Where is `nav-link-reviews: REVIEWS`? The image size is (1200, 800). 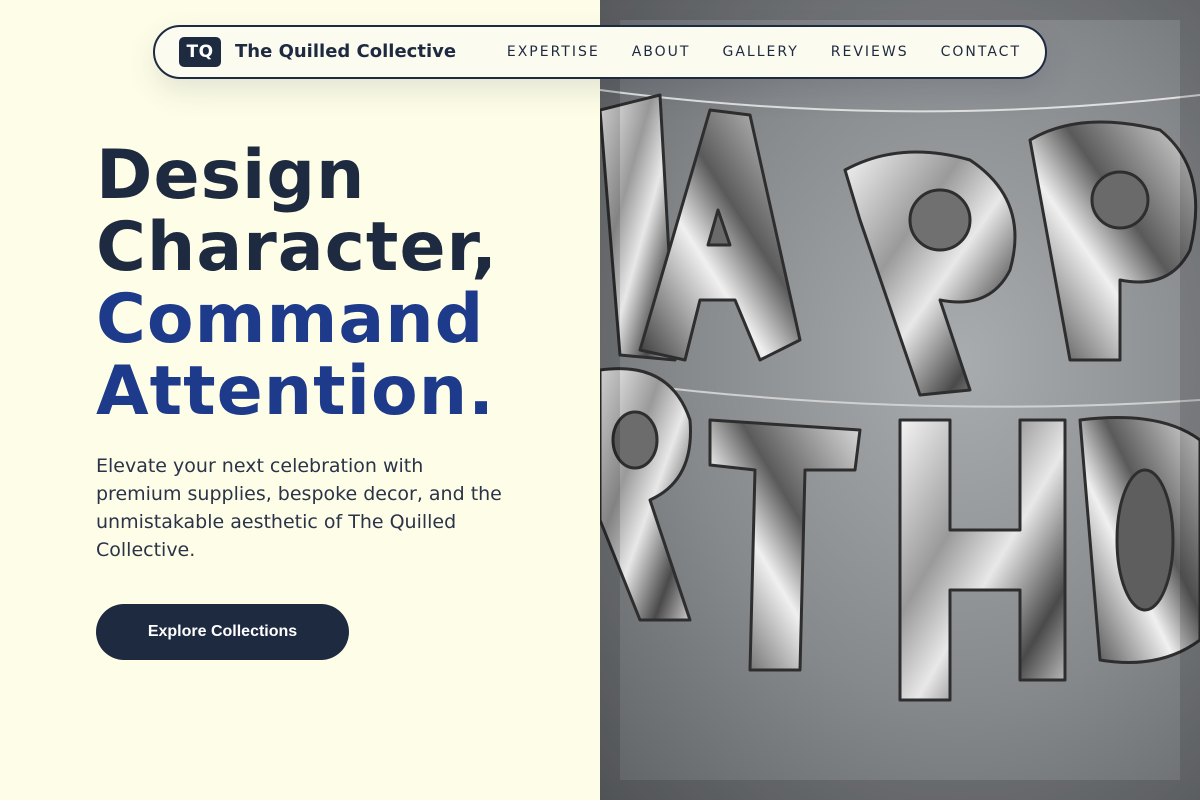 nav-link-reviews: REVIEWS is located at coordinates (870, 52).